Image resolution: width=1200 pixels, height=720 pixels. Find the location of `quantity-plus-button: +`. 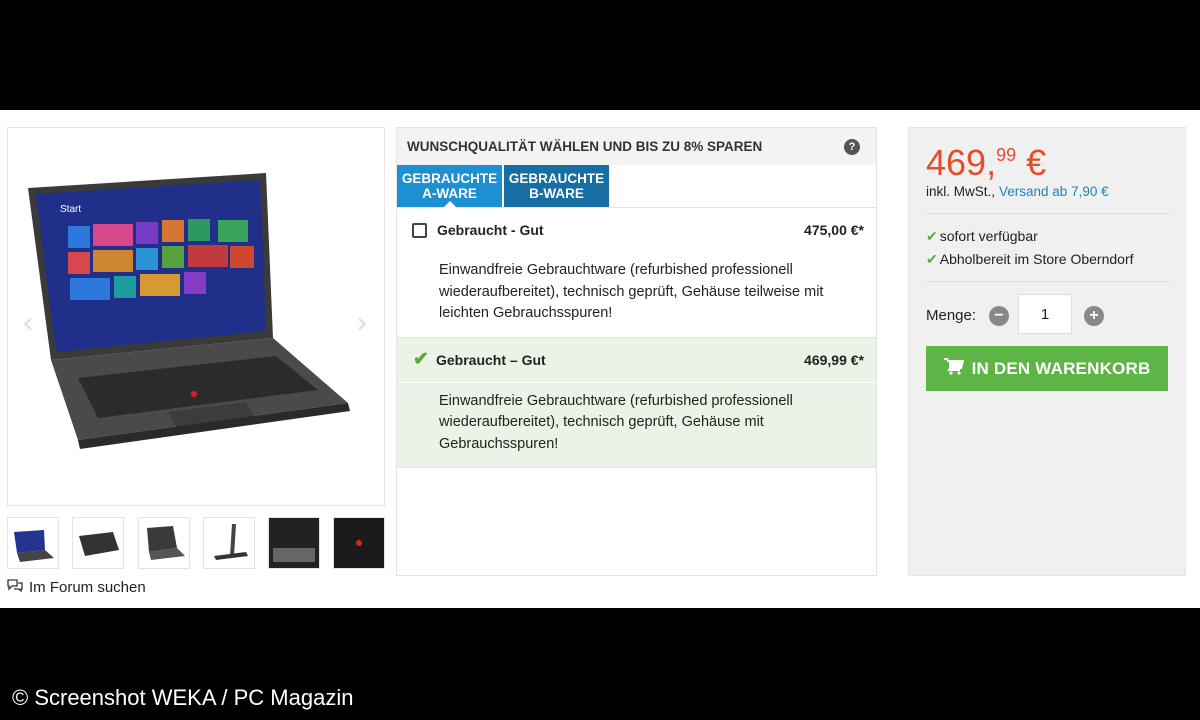

quantity-plus-button: + is located at coordinates (1094, 316).